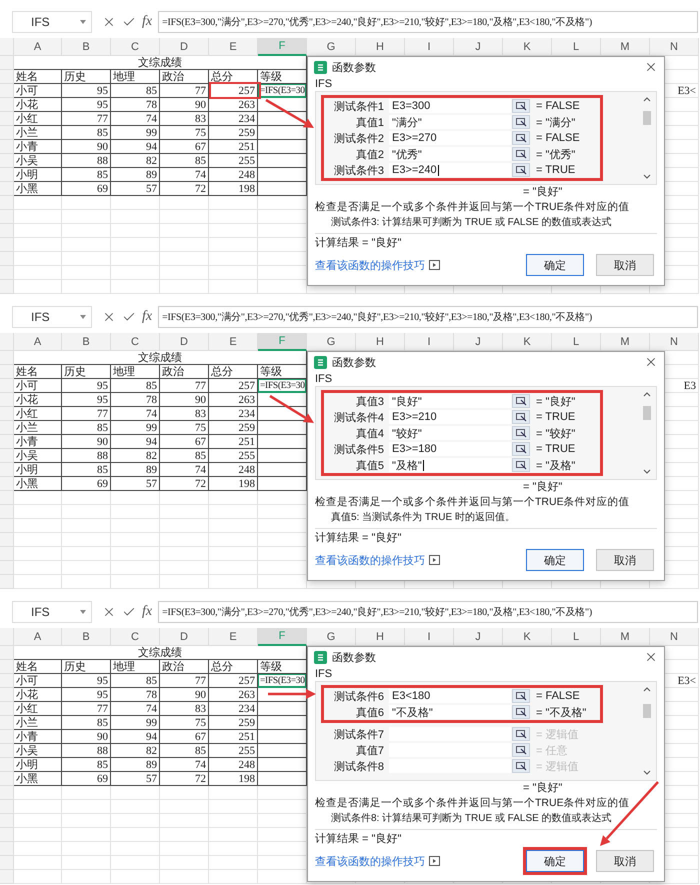 This screenshot has height=885, width=700. I want to click on formula-field: =IFS(E3=300,"满分",E3>=270,"优秀",E3>=240,"良好",E3>=210,"较好",E3>=180,"及格",E3<180,"不及格"), so click(428, 317).